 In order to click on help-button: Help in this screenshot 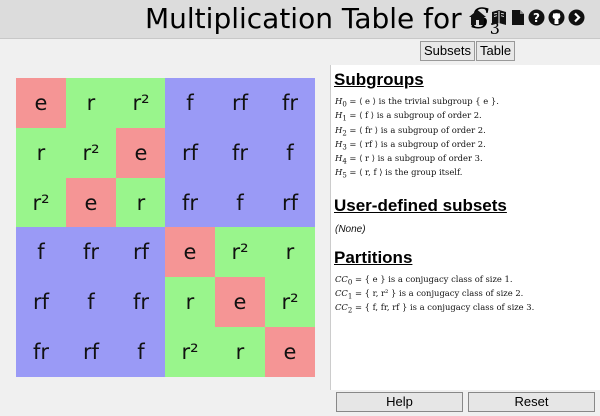, I will do `click(399, 402)`.